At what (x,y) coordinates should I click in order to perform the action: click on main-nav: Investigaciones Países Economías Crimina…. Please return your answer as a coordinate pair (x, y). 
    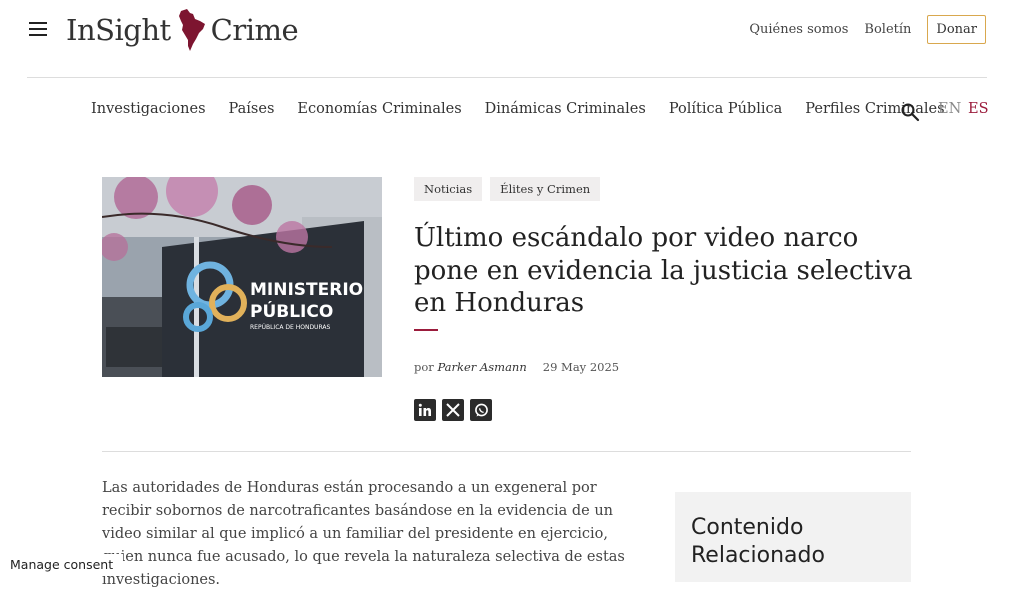
    Looking at the image, I should click on (518, 109).